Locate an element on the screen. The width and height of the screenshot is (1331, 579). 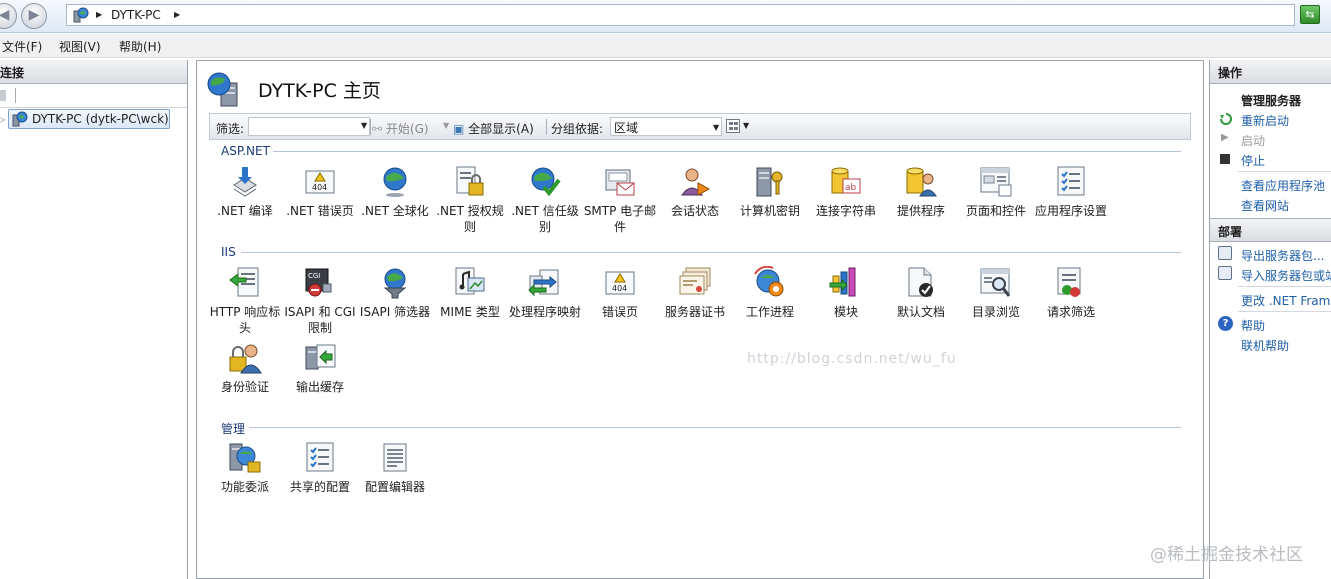
import-package-link: 导入服务器包或站 is located at coordinates (1286, 275).